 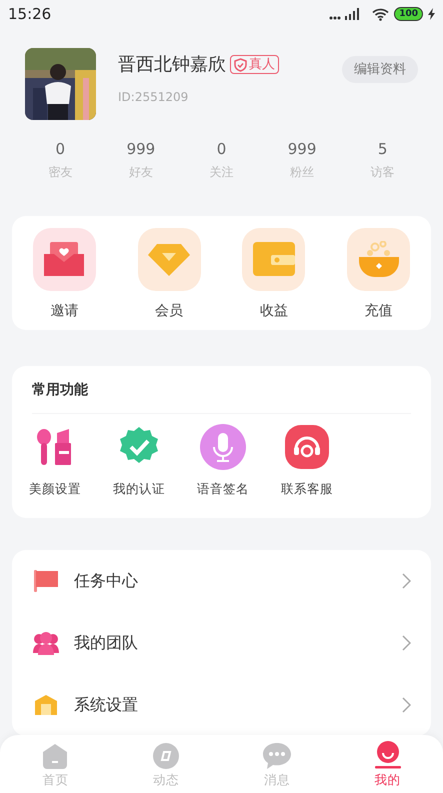 I want to click on tab: 我的, so click(x=387, y=764).